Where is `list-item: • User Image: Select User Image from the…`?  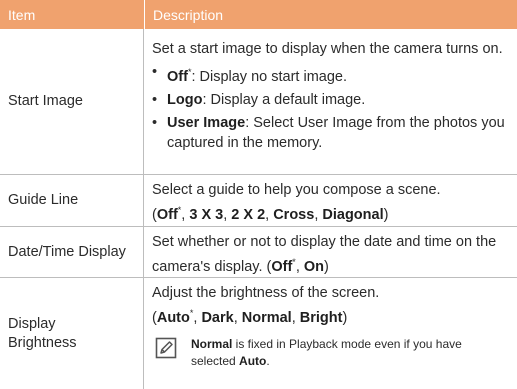 list-item: • User Image: Select User Image from the… is located at coordinates (328, 132).